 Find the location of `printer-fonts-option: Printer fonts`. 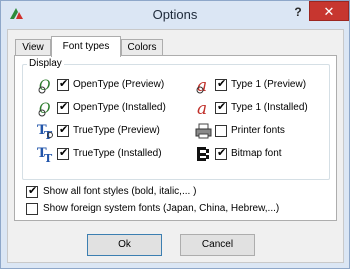

printer-fonts-option: Printer fonts is located at coordinates (255, 131).